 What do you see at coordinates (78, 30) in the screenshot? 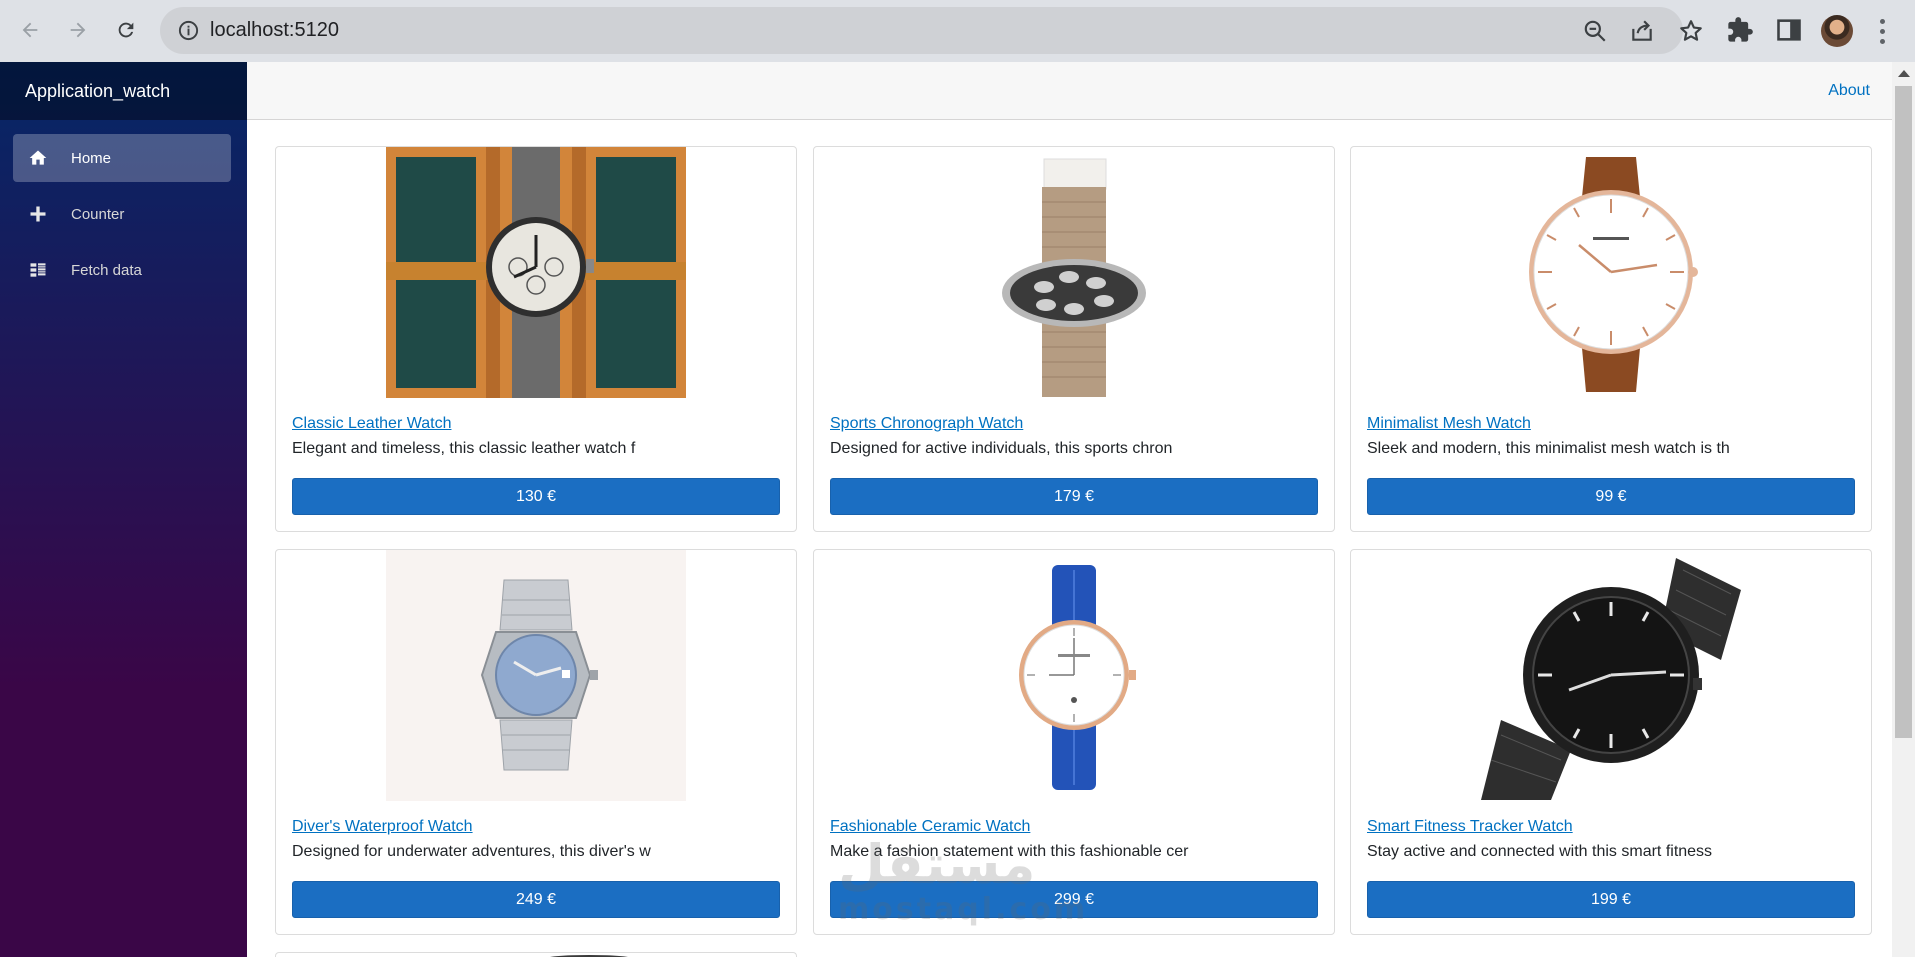
I see `forward-icon` at bounding box center [78, 30].